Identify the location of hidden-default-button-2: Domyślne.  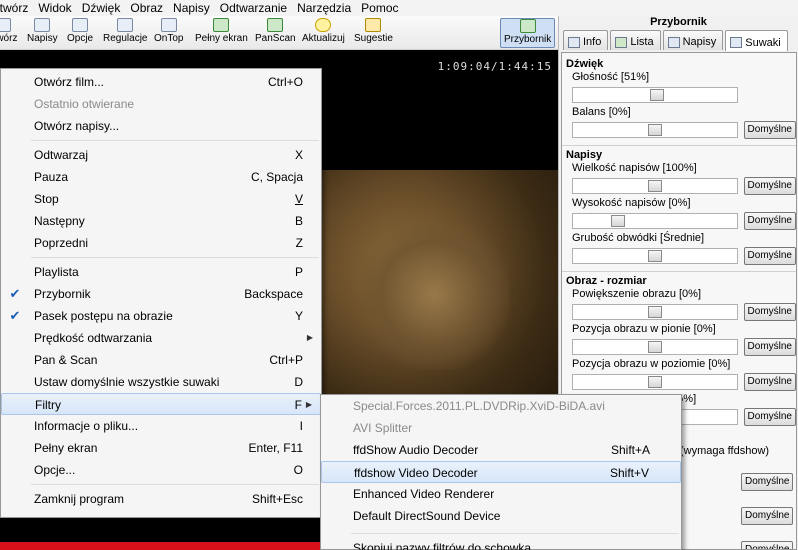
(767, 516).